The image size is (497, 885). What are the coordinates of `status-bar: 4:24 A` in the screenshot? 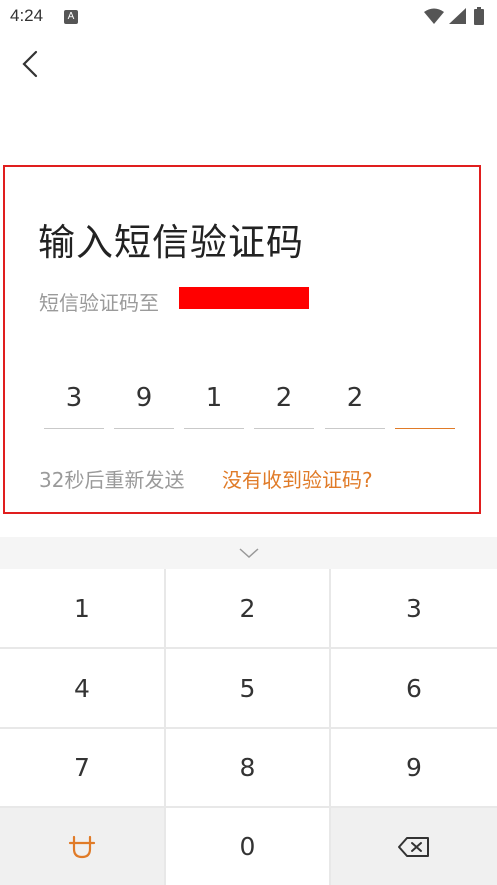 It's located at (248, 17).